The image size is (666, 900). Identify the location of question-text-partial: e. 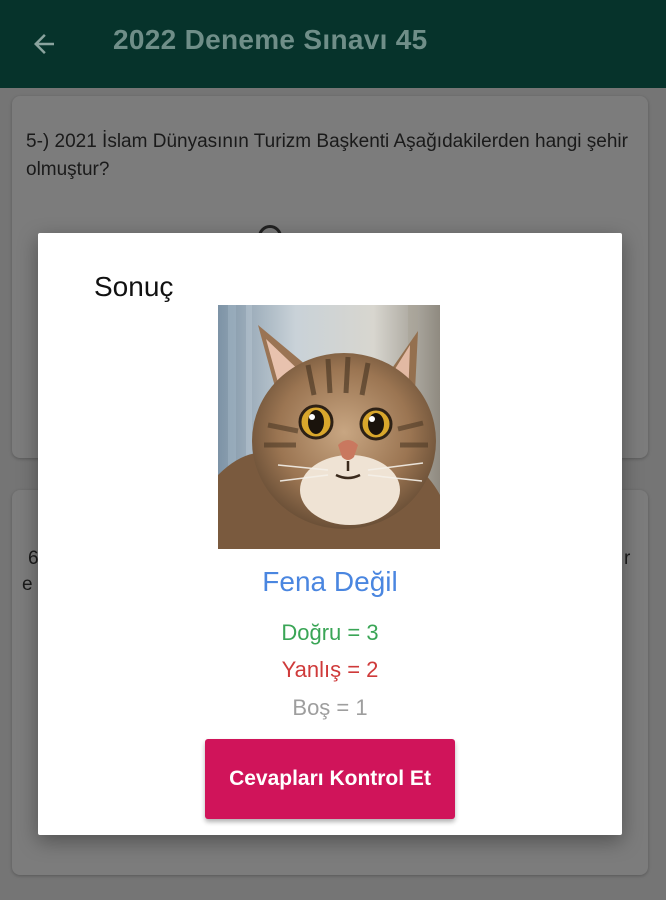
(27, 584).